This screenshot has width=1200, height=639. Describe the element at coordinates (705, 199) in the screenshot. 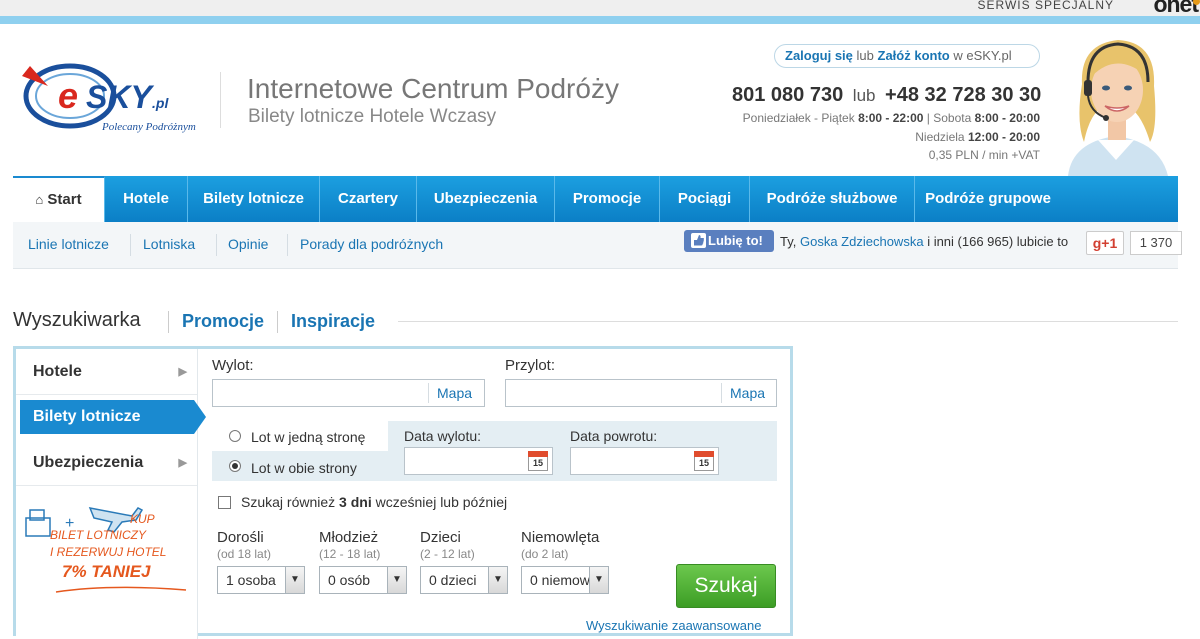

I see `nav-pociagi: Pociągi` at that location.